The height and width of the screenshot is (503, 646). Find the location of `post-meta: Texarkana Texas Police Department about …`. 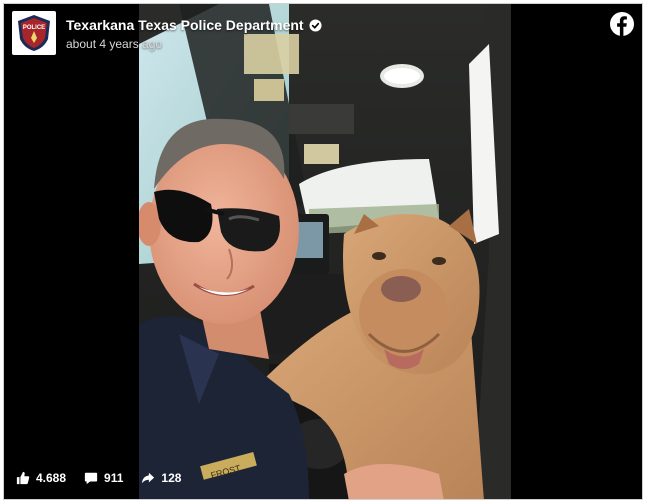

post-meta: Texarkana Texas Police Department about … is located at coordinates (194, 34).